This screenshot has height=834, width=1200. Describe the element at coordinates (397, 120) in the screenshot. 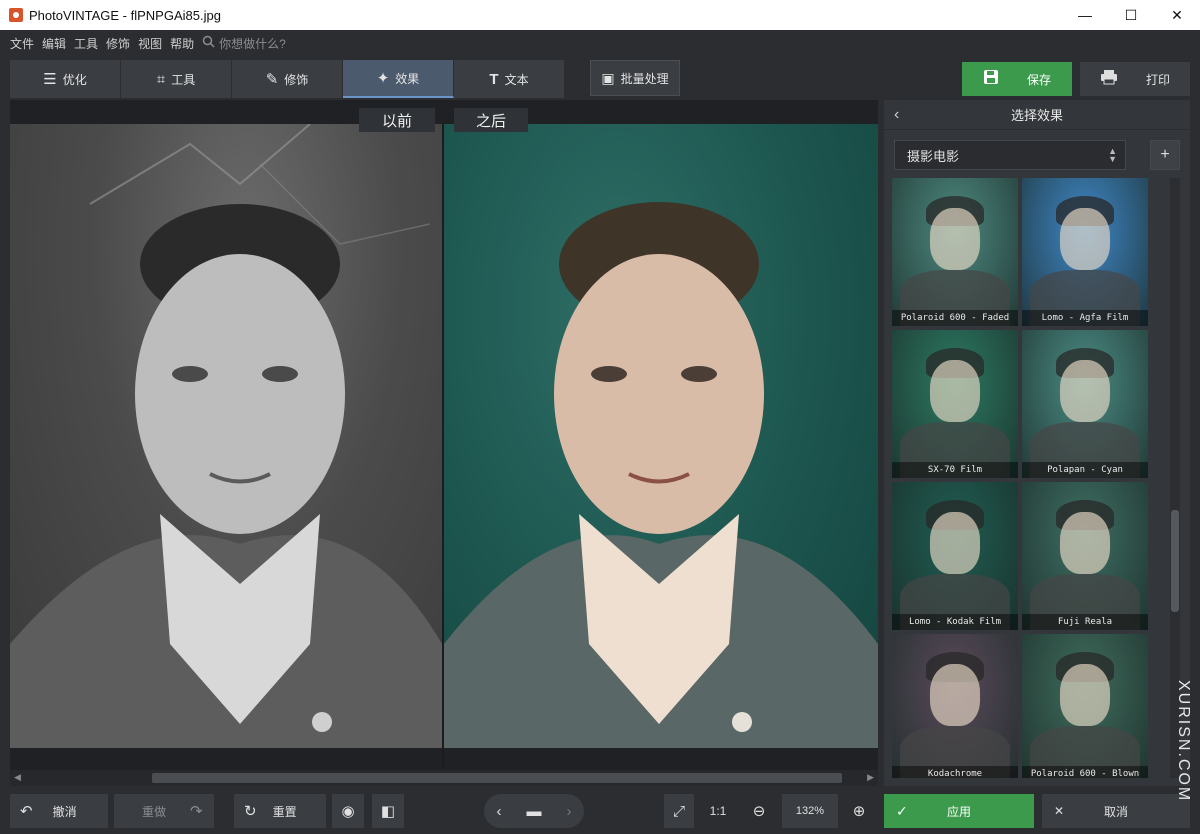

I see `before-label: 以前` at that location.